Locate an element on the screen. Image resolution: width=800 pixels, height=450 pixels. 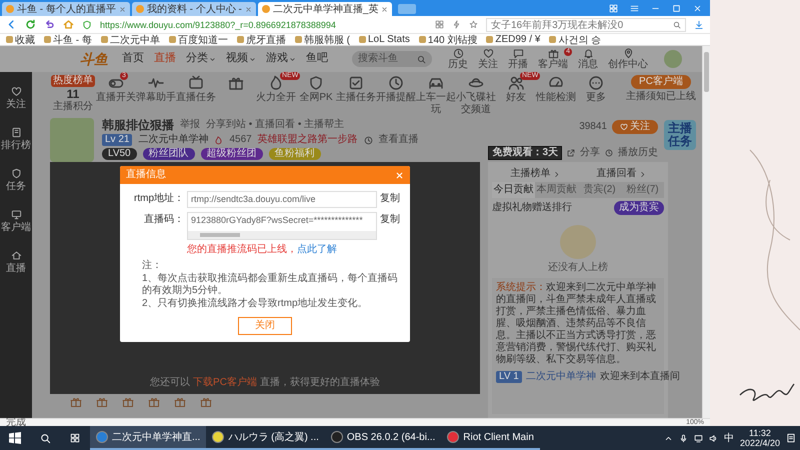
note-text: 2、只有切换推流线路才会导致rtmp地址发生变化。 is located at coordinates (255, 304).